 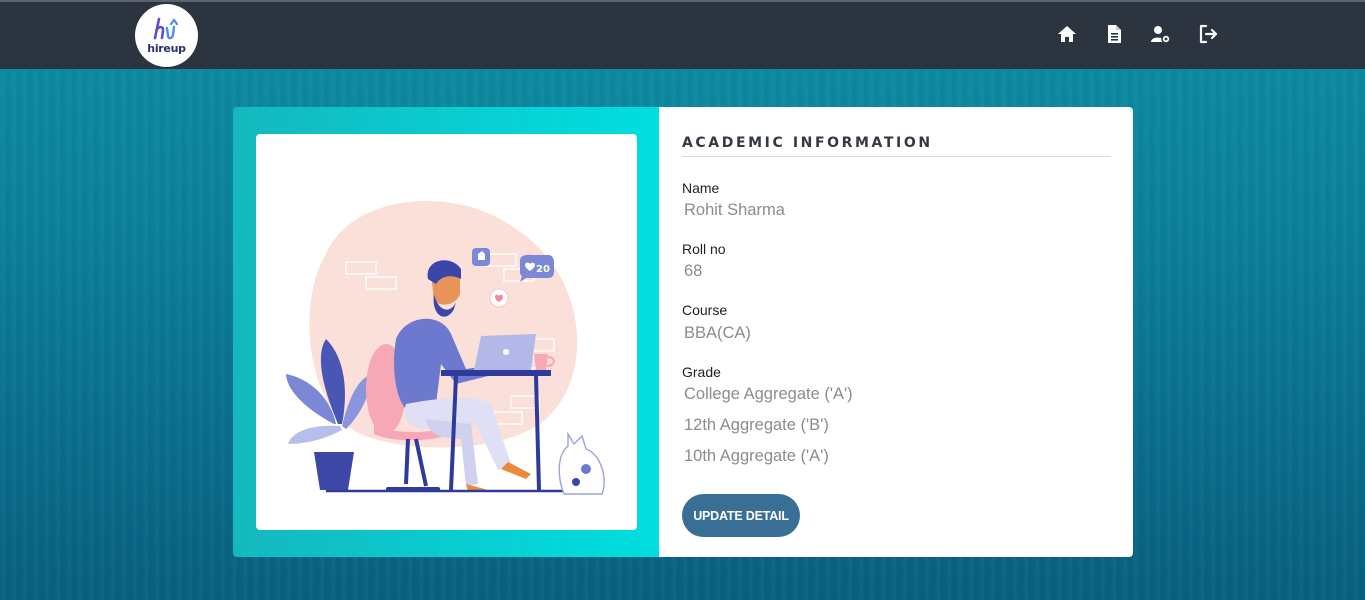 I want to click on document-icon, so click(x=1114, y=34).